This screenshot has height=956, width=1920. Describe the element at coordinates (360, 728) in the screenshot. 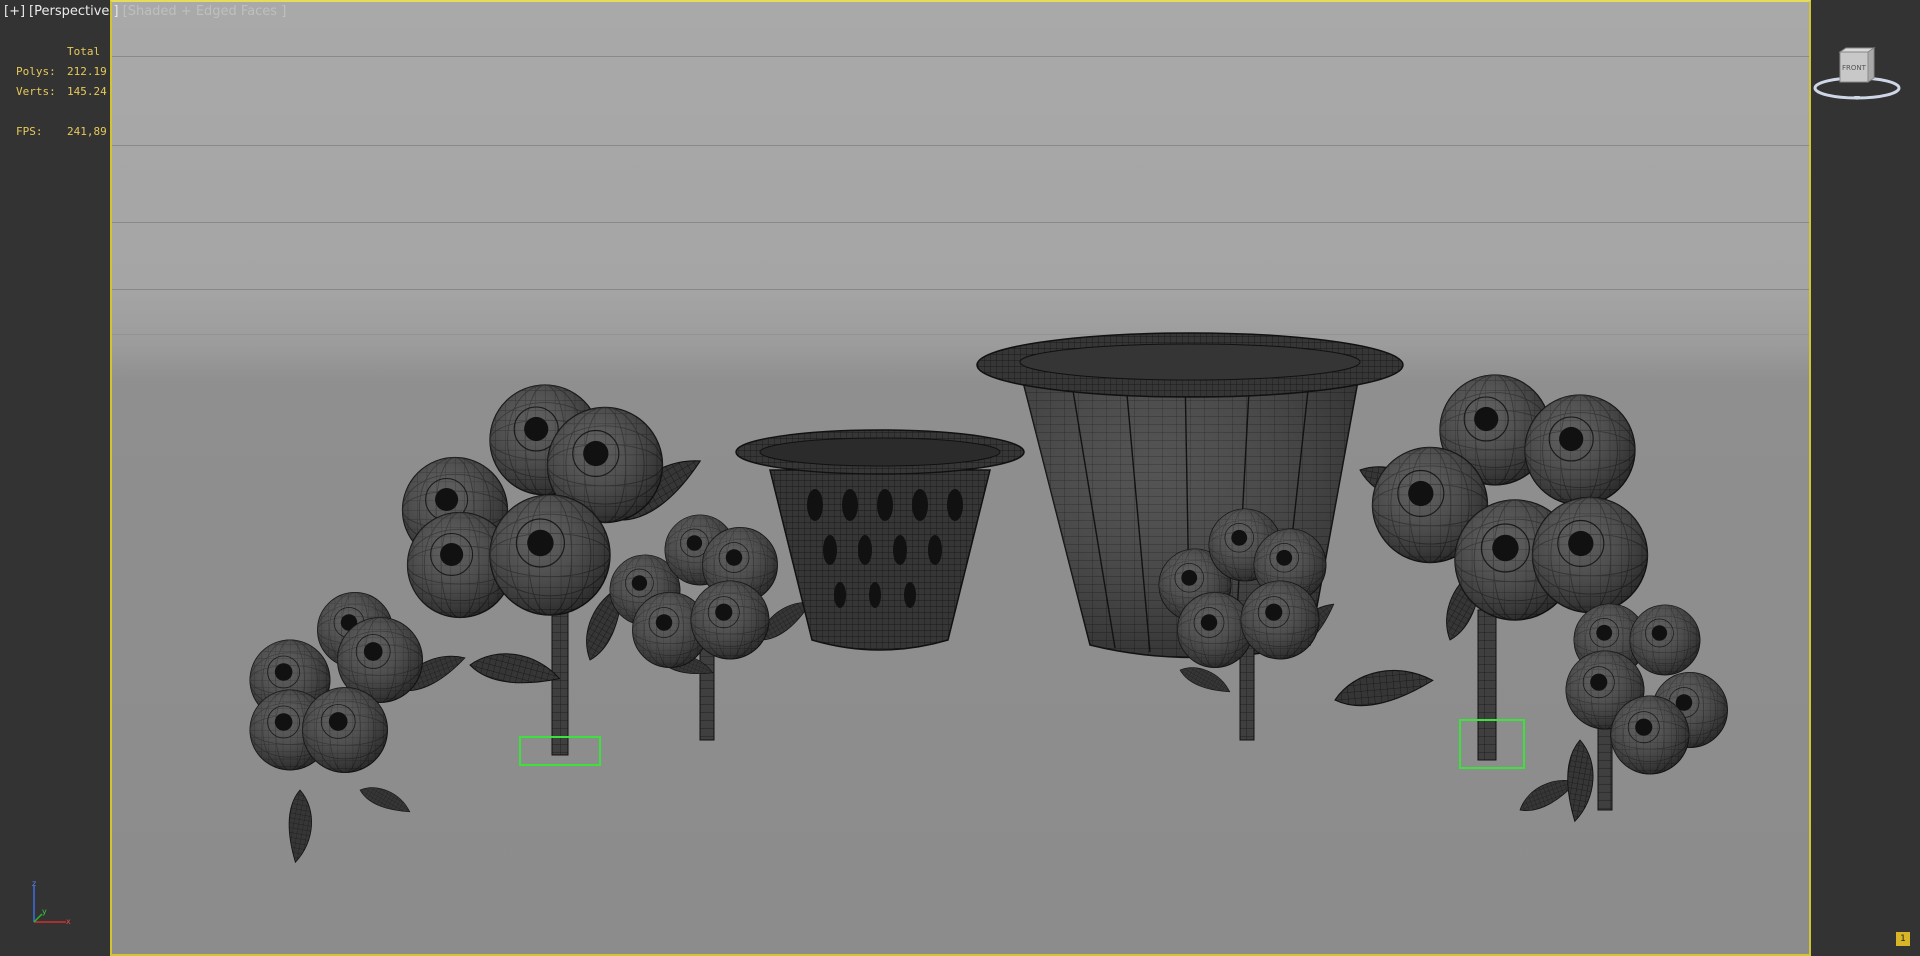

I see `flower-plant-left-small` at that location.